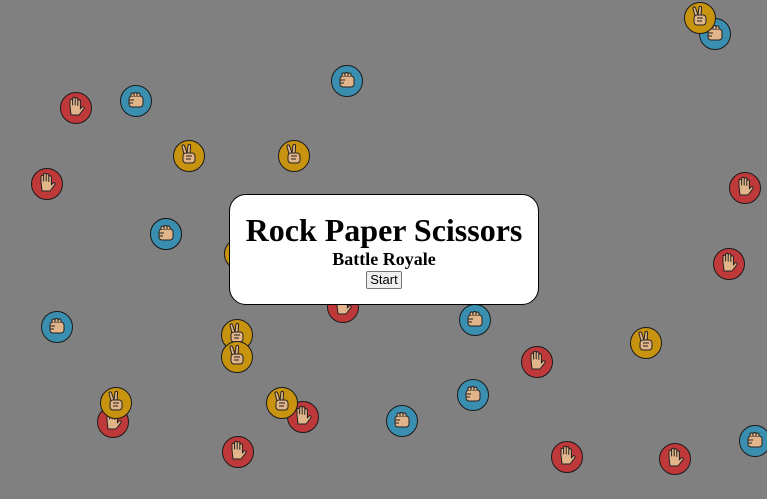  What do you see at coordinates (384, 280) in the screenshot?
I see `start-button: Start` at bounding box center [384, 280].